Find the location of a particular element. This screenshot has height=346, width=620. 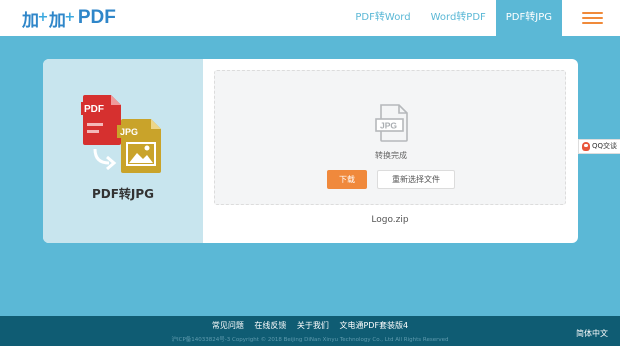

nav-pdf-to-word: PDF转Word is located at coordinates (382, 18).